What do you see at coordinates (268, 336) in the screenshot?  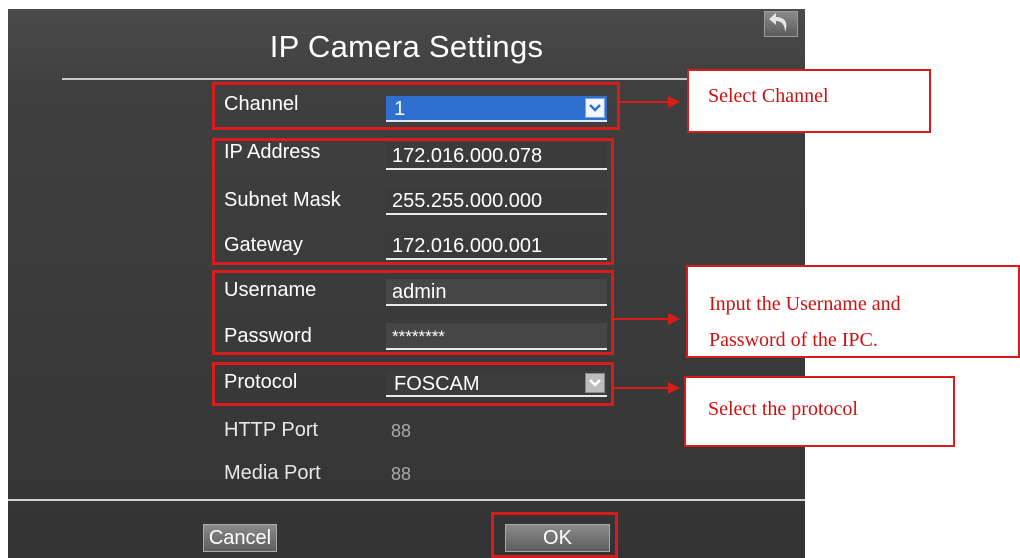 I see `password-label: Password` at bounding box center [268, 336].